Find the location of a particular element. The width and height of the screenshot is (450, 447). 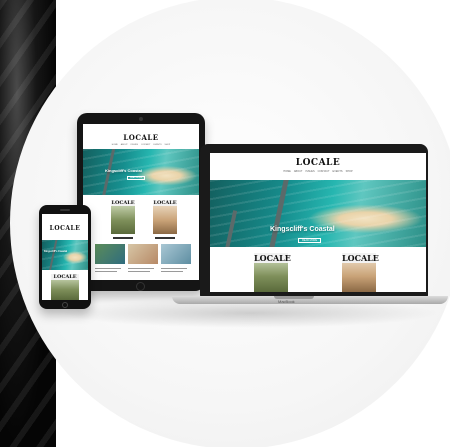

tablet-camera is located at coordinates (141, 119).